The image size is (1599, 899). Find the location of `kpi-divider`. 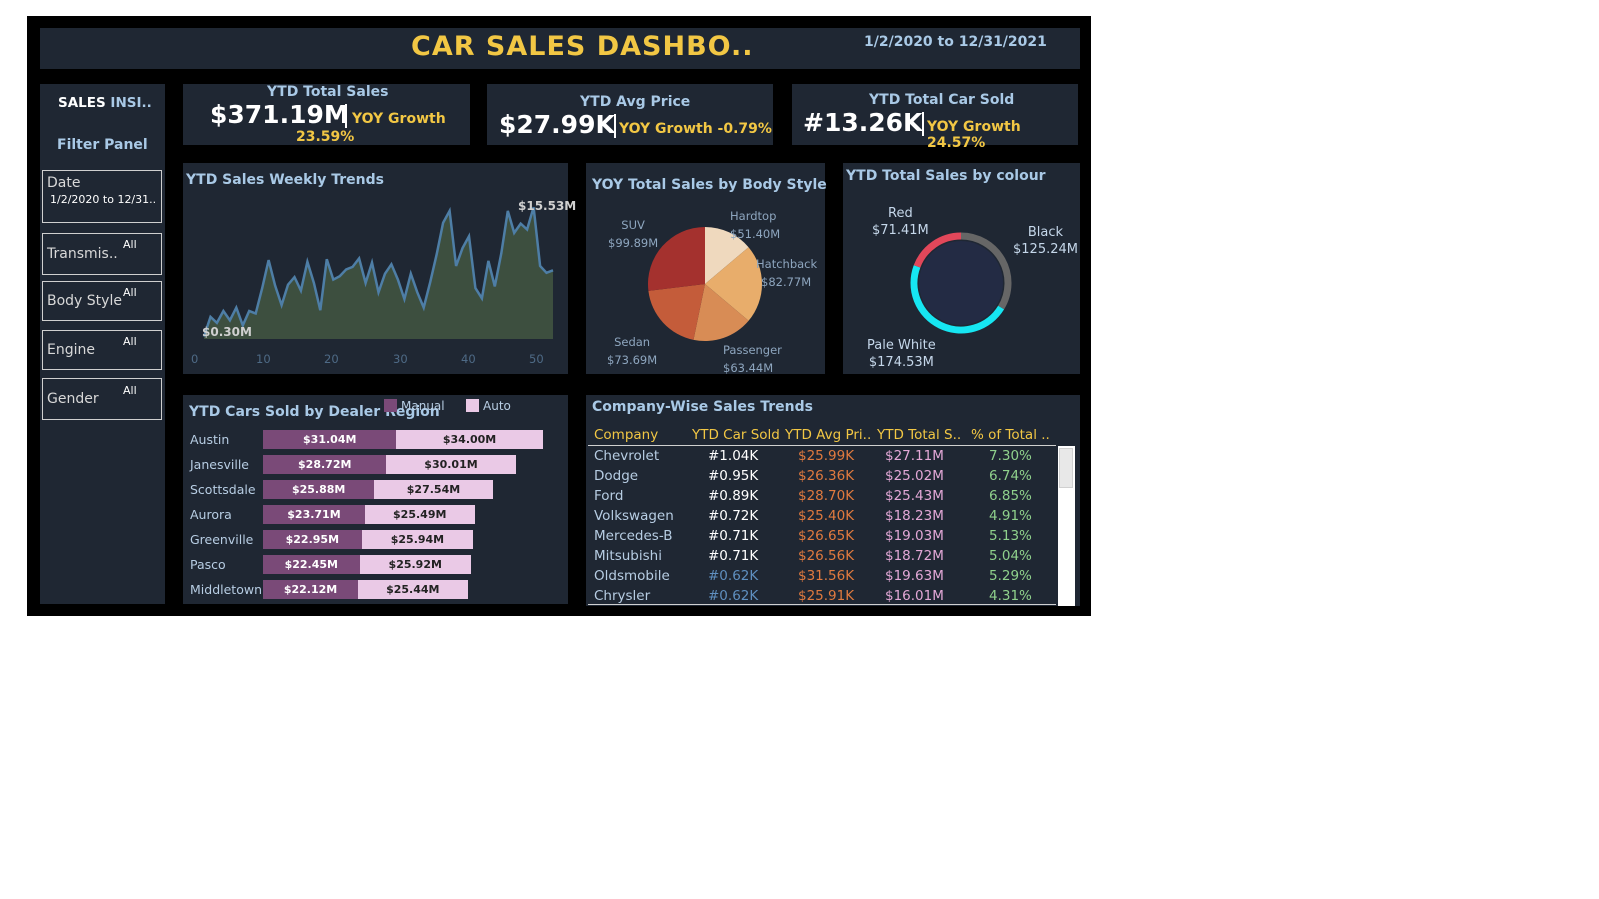

kpi-divider is located at coordinates (346, 116).